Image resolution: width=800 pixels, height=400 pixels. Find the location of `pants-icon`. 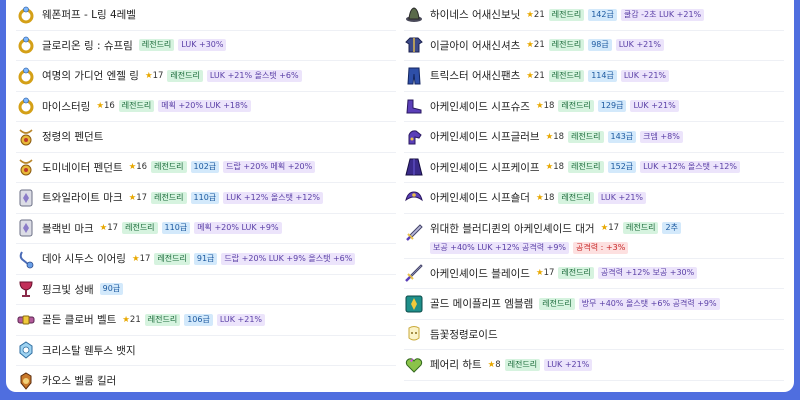

pants-icon is located at coordinates (414, 76).